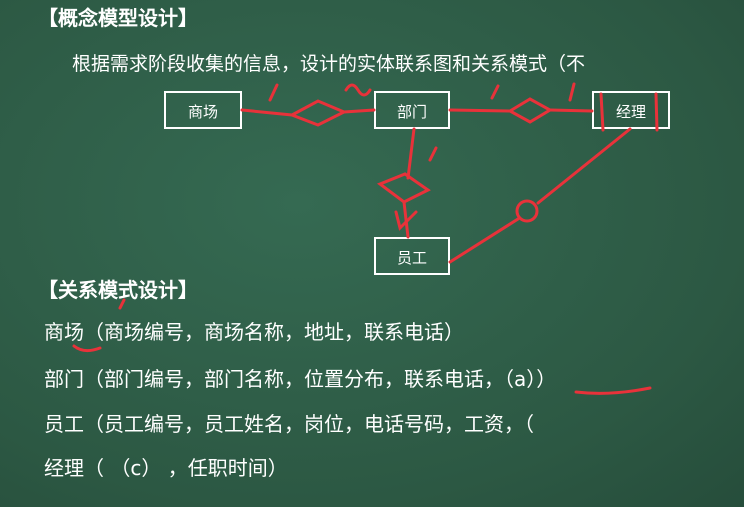  What do you see at coordinates (254, 332) in the screenshot?
I see `relation-mall: 商场（商场编号，商场名称，地址，联系电话）` at bounding box center [254, 332].